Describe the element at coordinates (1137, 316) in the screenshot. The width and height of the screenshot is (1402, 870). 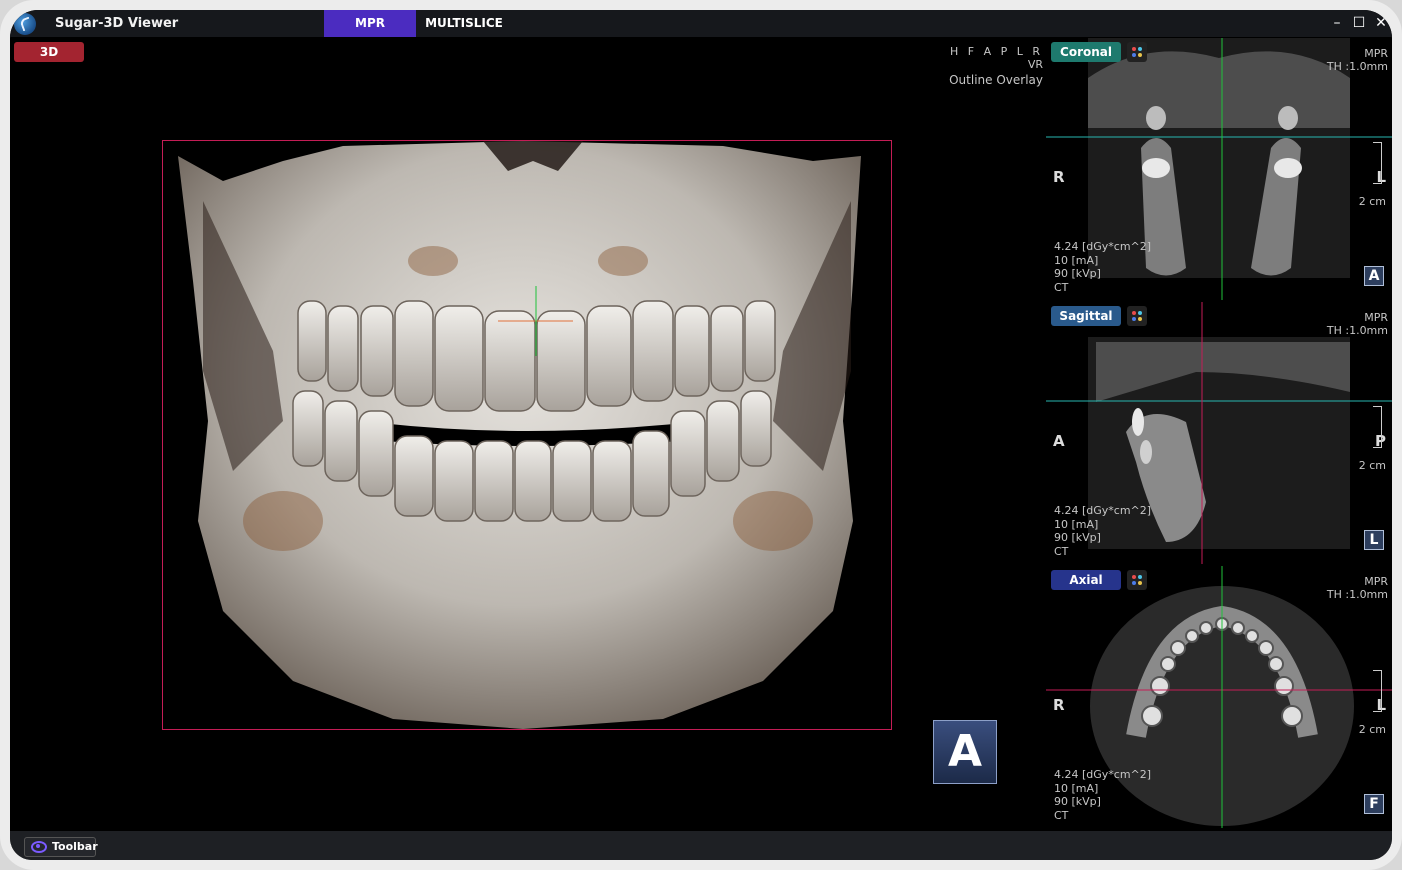
I see `sagittal-layout-icon` at that location.